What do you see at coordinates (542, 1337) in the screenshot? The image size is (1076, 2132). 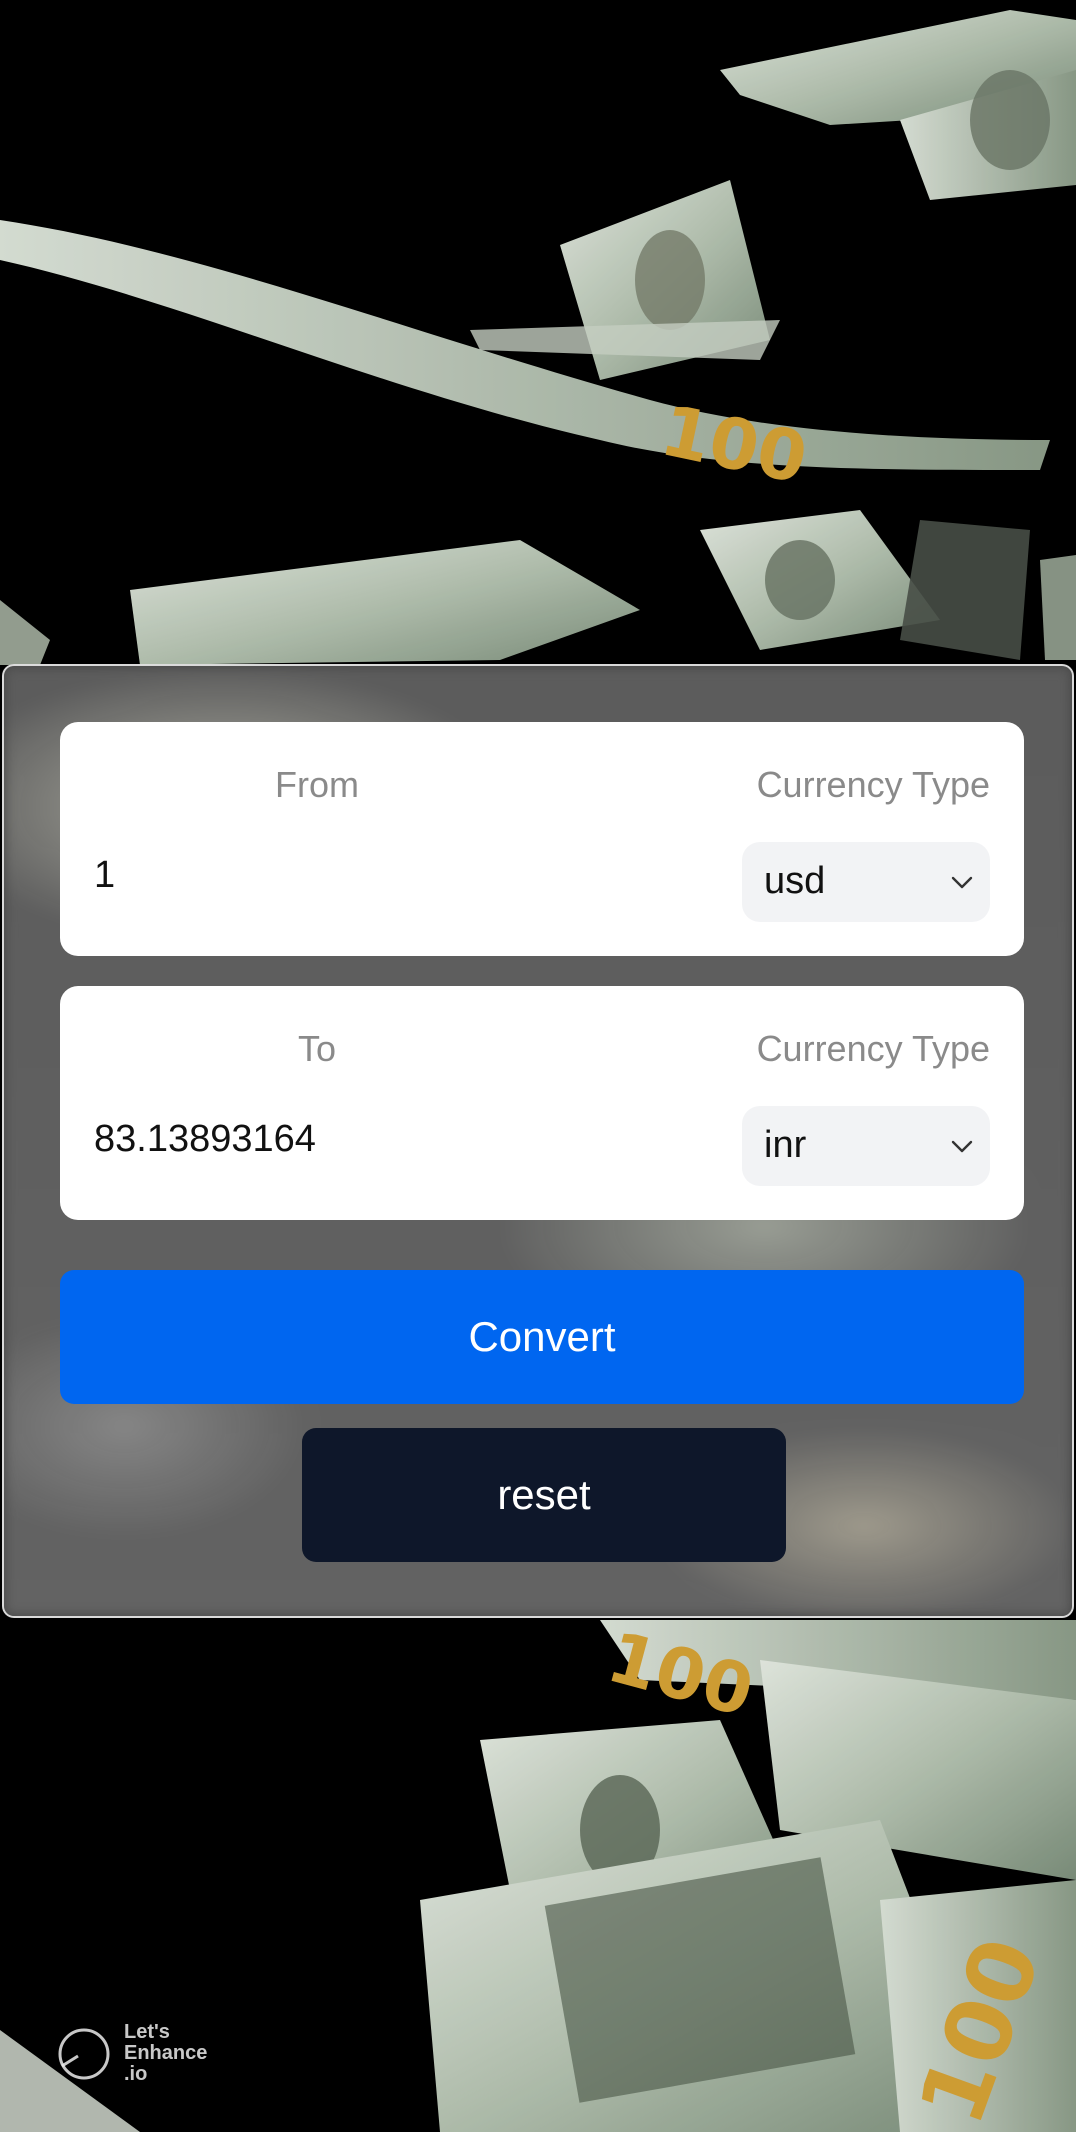 I see `convert-button: Convert` at bounding box center [542, 1337].